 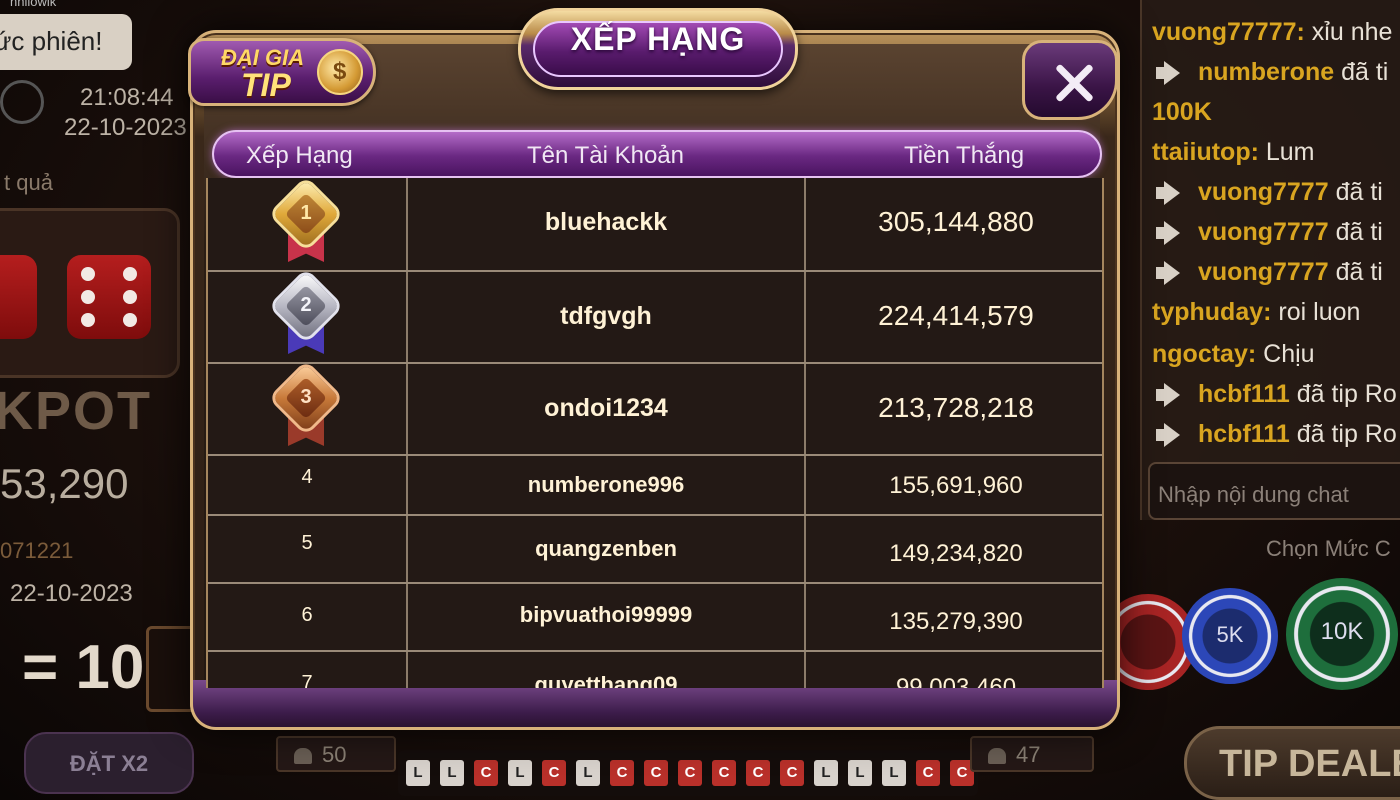 I want to click on result-history: LLCLCLCCCCCCLLLCC, so click(x=688, y=773).